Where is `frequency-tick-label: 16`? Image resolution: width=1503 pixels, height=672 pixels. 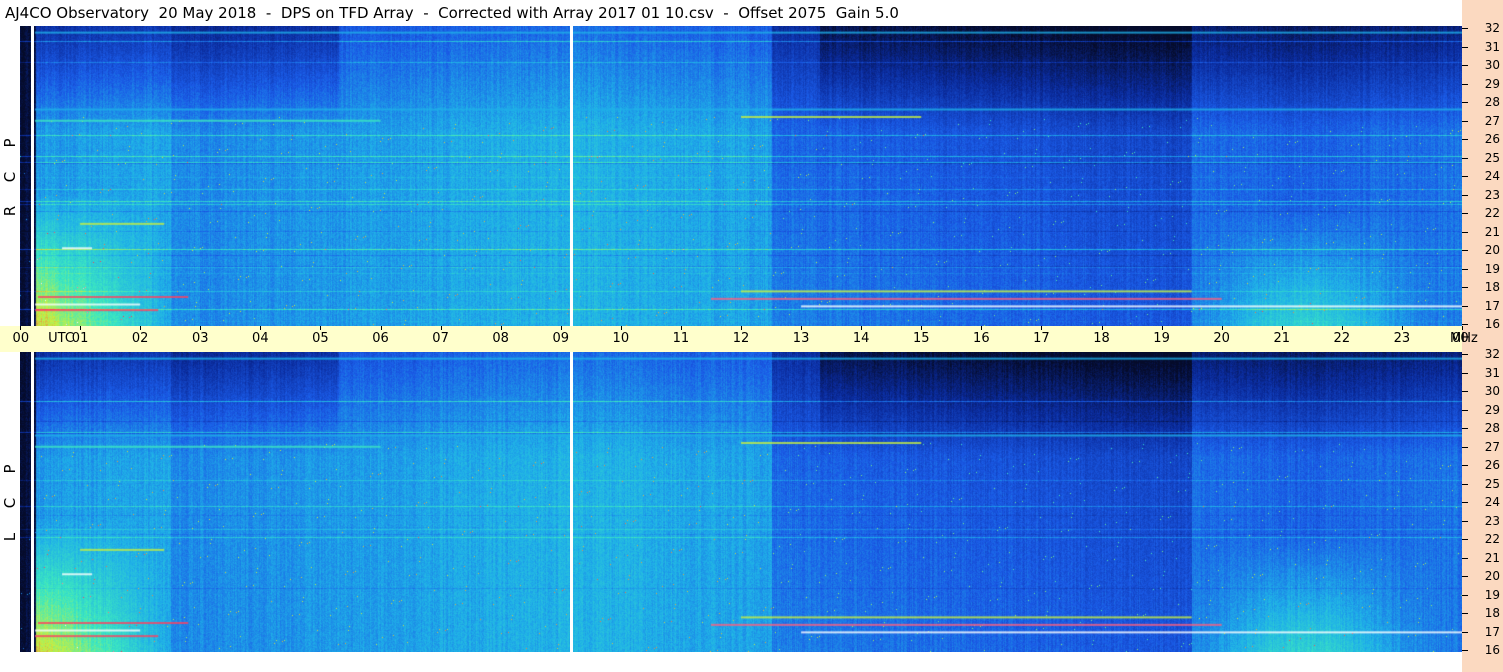
frequency-tick-label: 16 is located at coordinates (1492, 324).